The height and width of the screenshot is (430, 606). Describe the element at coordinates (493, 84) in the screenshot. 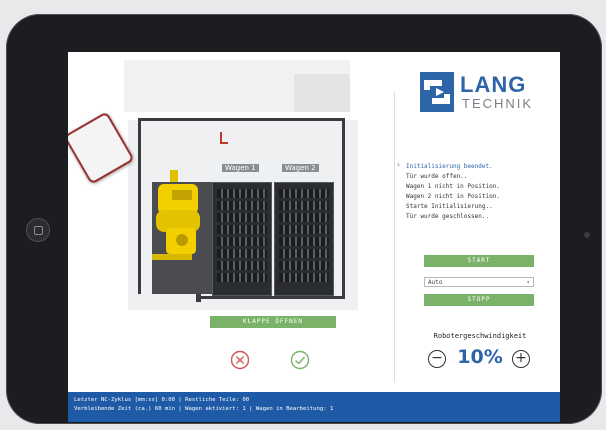

I see `logo-lang: LANG` at that location.